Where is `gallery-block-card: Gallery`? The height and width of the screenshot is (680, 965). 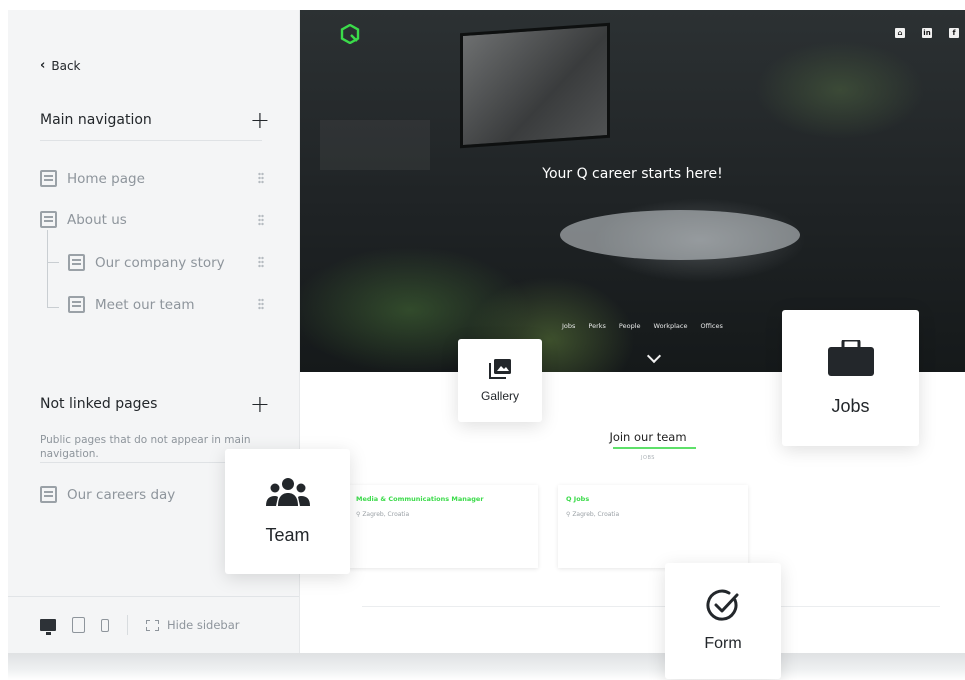
gallery-block-card: Gallery is located at coordinates (500, 380).